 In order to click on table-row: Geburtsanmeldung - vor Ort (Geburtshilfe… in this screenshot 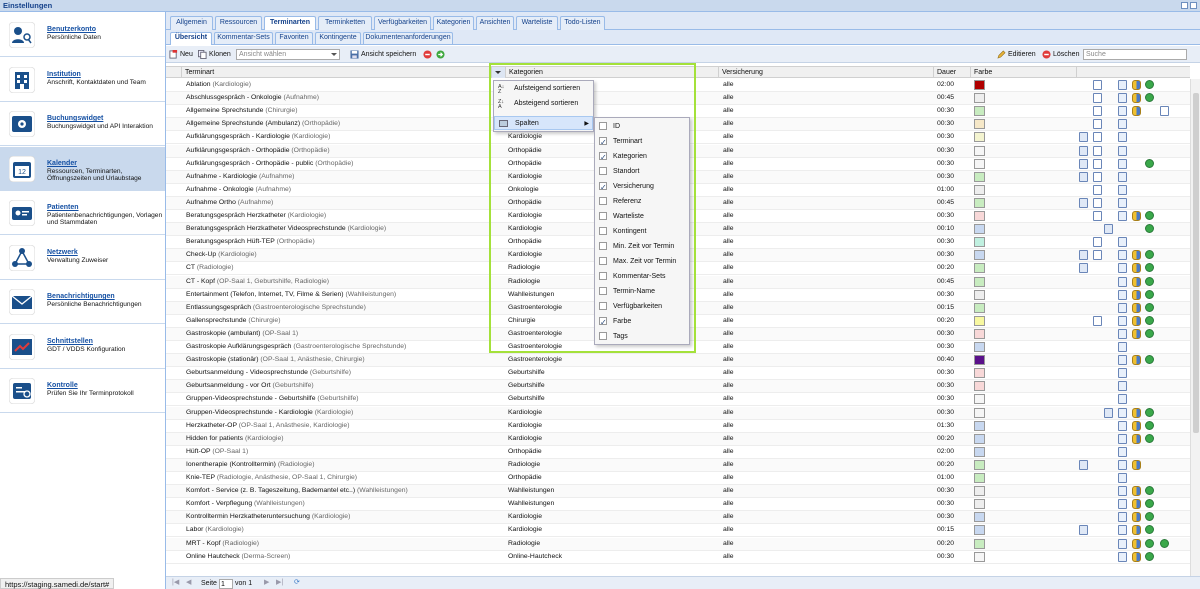, I will do `click(678, 387)`.